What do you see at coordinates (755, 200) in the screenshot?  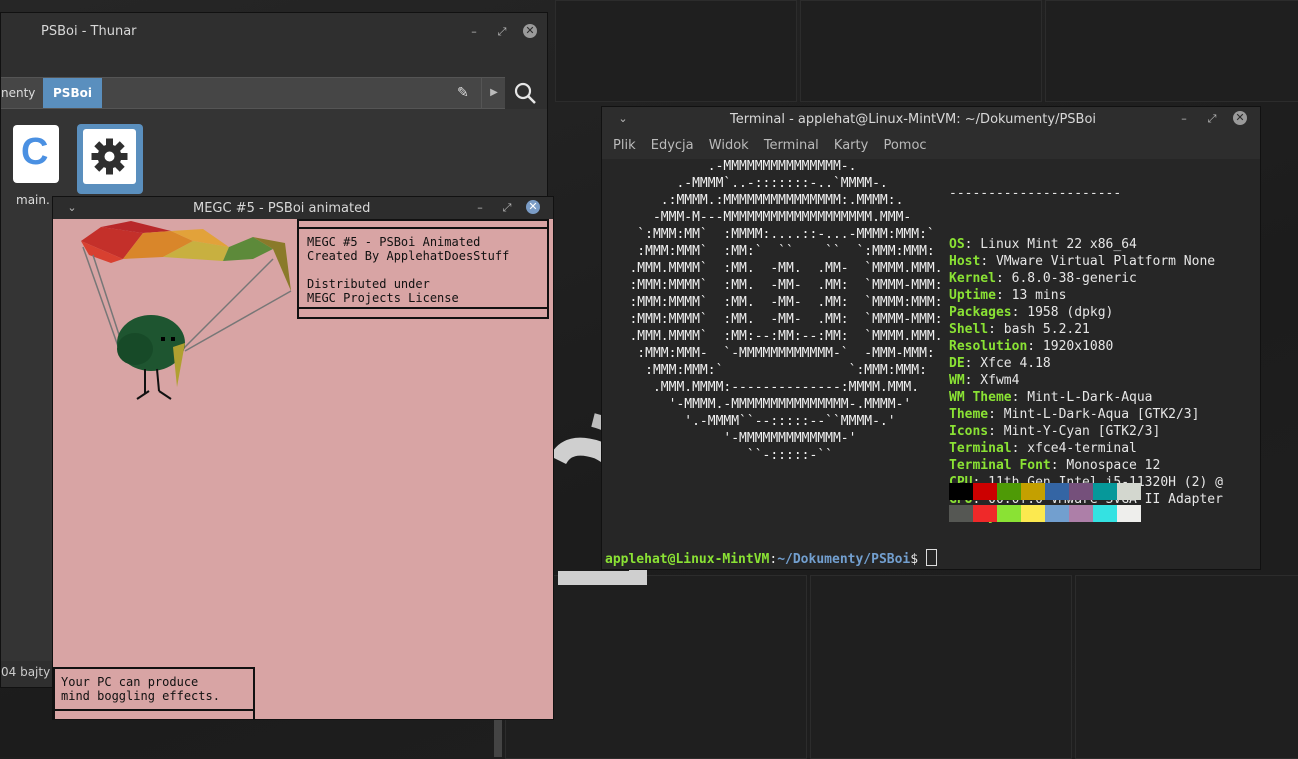 I see `ascii-line: .:MMMM.:MMMMMMMMMMMMMMM:.MMMM:.` at bounding box center [755, 200].